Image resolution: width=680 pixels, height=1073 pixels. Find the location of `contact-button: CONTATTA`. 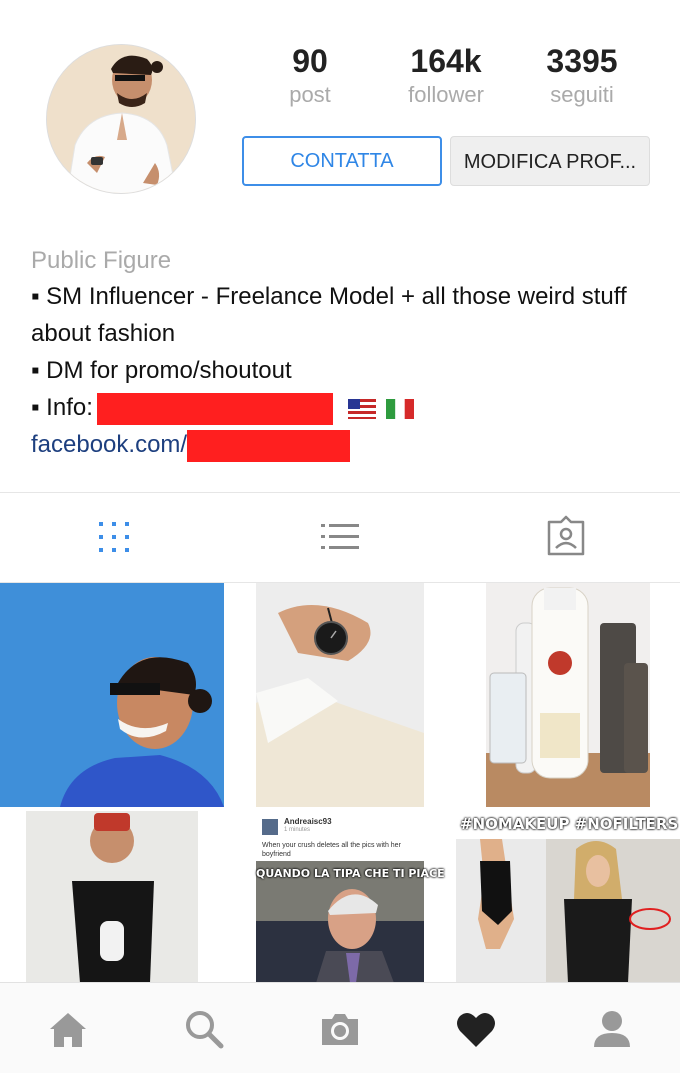

contact-button: CONTATTA is located at coordinates (342, 161).